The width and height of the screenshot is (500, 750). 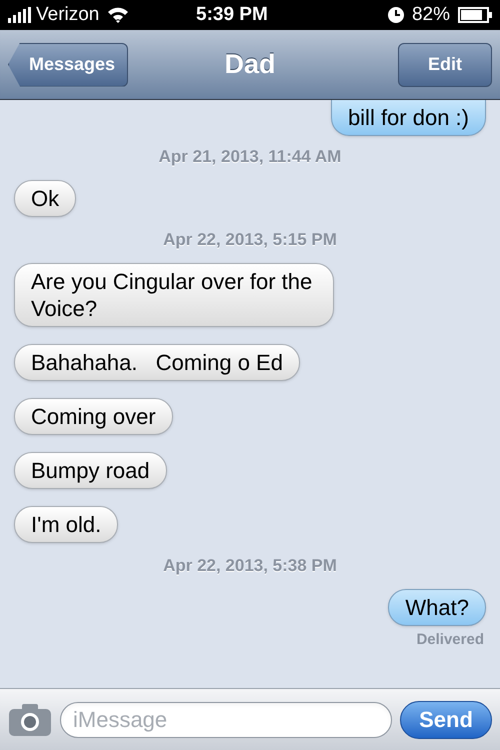 I want to click on clock-time: 5:39 PM, so click(x=232, y=14).